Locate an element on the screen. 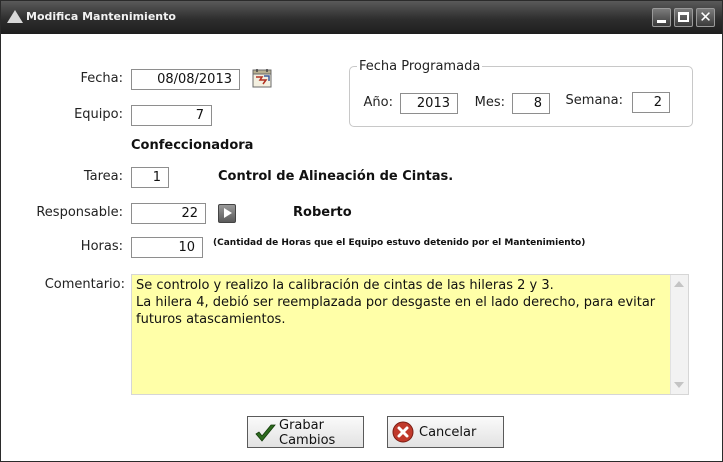 This screenshot has width=723, height=462. mes-label: Mes: is located at coordinates (489, 102).